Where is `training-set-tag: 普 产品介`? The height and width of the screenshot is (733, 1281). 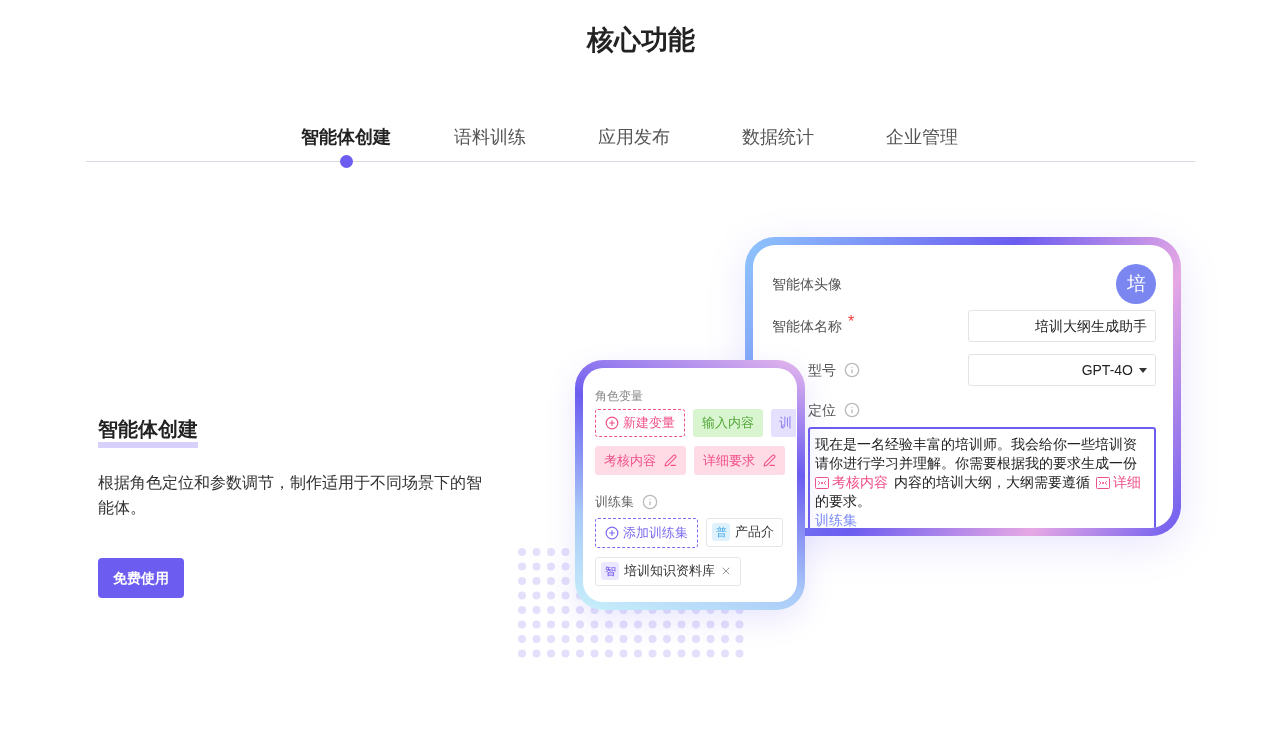 training-set-tag: 普 产品介 is located at coordinates (744, 532).